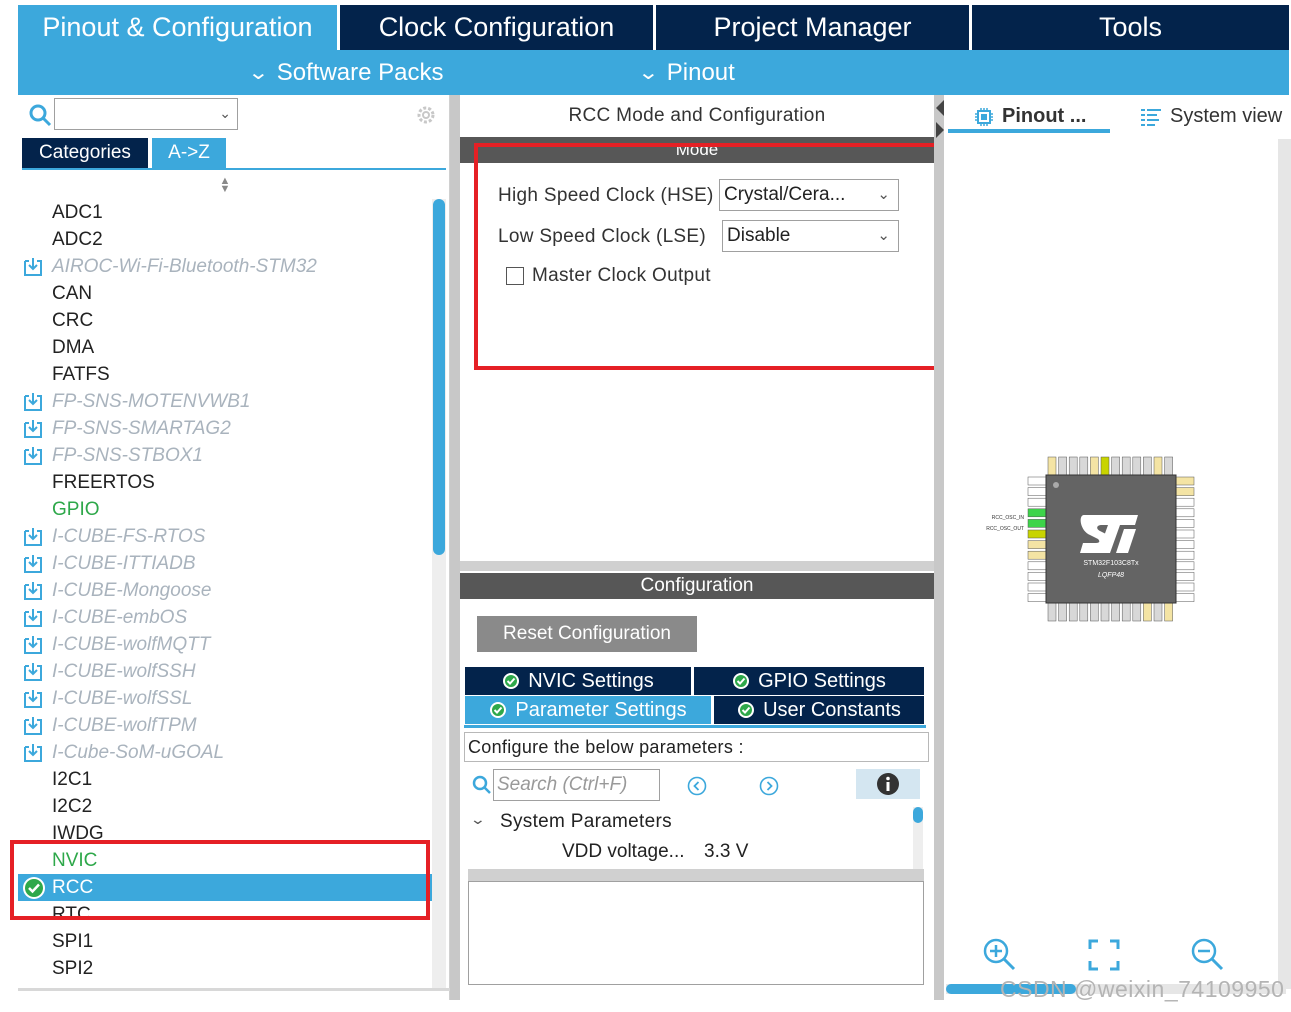 This screenshot has height=1012, width=1291. What do you see at coordinates (225, 239) in the screenshot?
I see `category-item-adc2: ADC2` at bounding box center [225, 239].